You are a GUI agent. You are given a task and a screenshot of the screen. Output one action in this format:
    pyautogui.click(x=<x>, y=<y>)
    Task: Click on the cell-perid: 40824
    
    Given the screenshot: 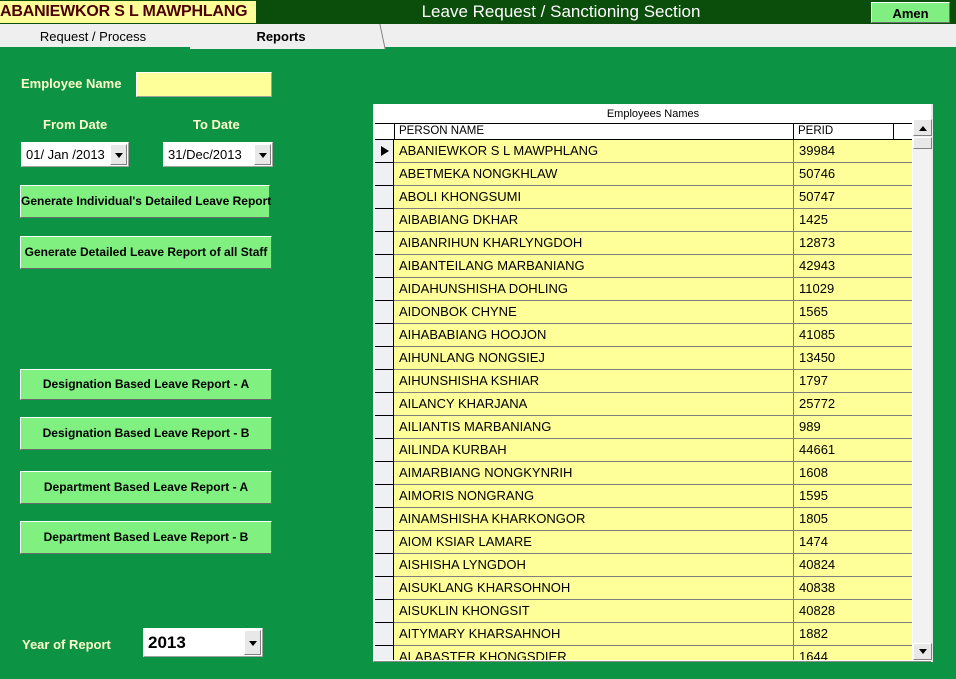 What is the action you would take?
    pyautogui.click(x=853, y=565)
    